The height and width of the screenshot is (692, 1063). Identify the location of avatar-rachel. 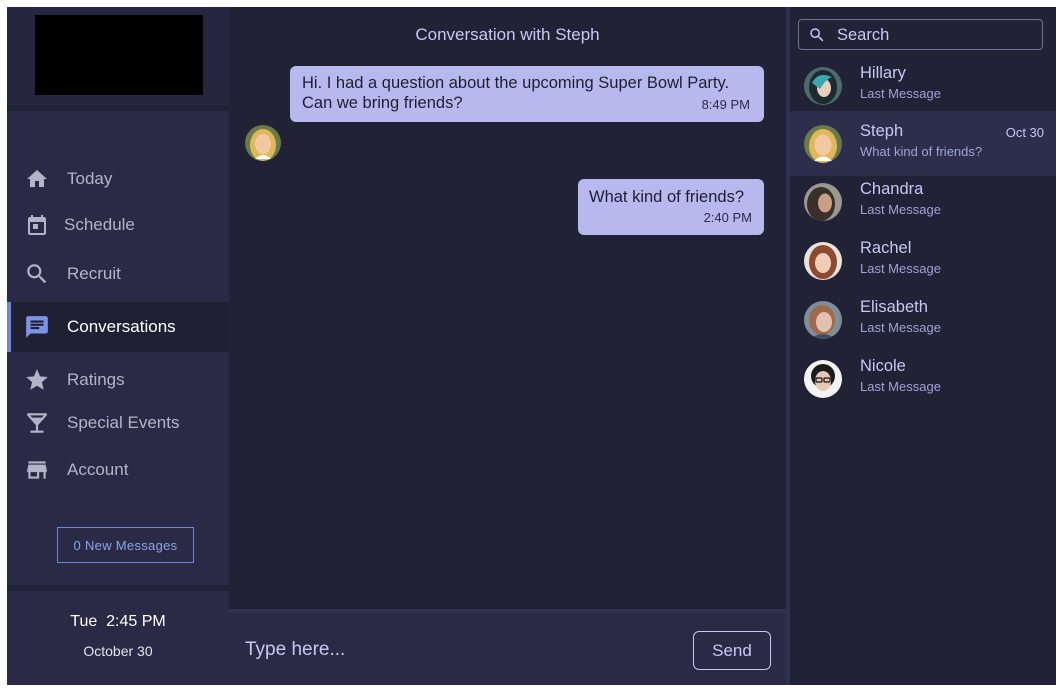
(823, 261).